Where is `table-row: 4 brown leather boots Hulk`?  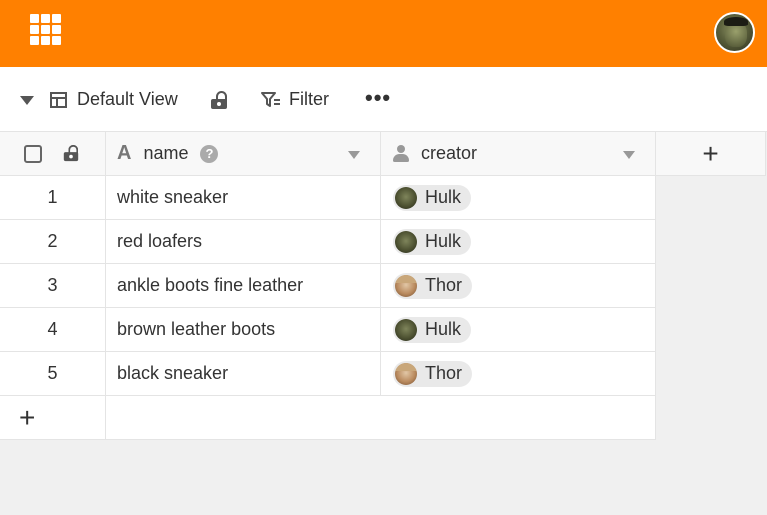
table-row: 4 brown leather boots Hulk is located at coordinates (328, 330).